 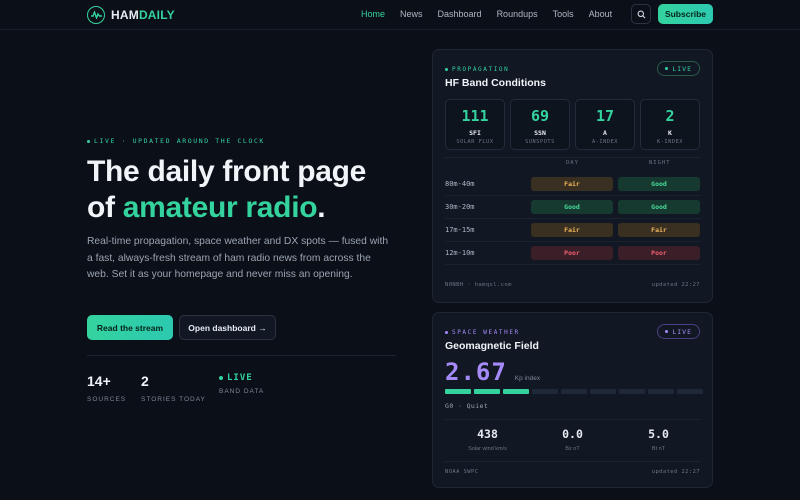 I want to click on propagation-title: HF Band Conditions, so click(x=495, y=83).